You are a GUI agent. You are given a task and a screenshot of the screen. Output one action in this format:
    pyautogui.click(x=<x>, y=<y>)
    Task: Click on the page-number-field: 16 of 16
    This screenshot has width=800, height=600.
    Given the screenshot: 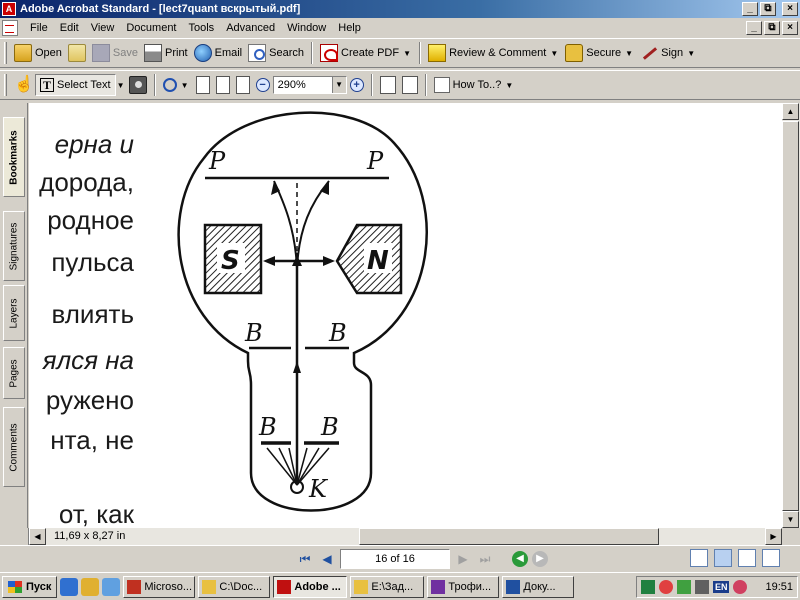 What is the action you would take?
    pyautogui.click(x=395, y=559)
    